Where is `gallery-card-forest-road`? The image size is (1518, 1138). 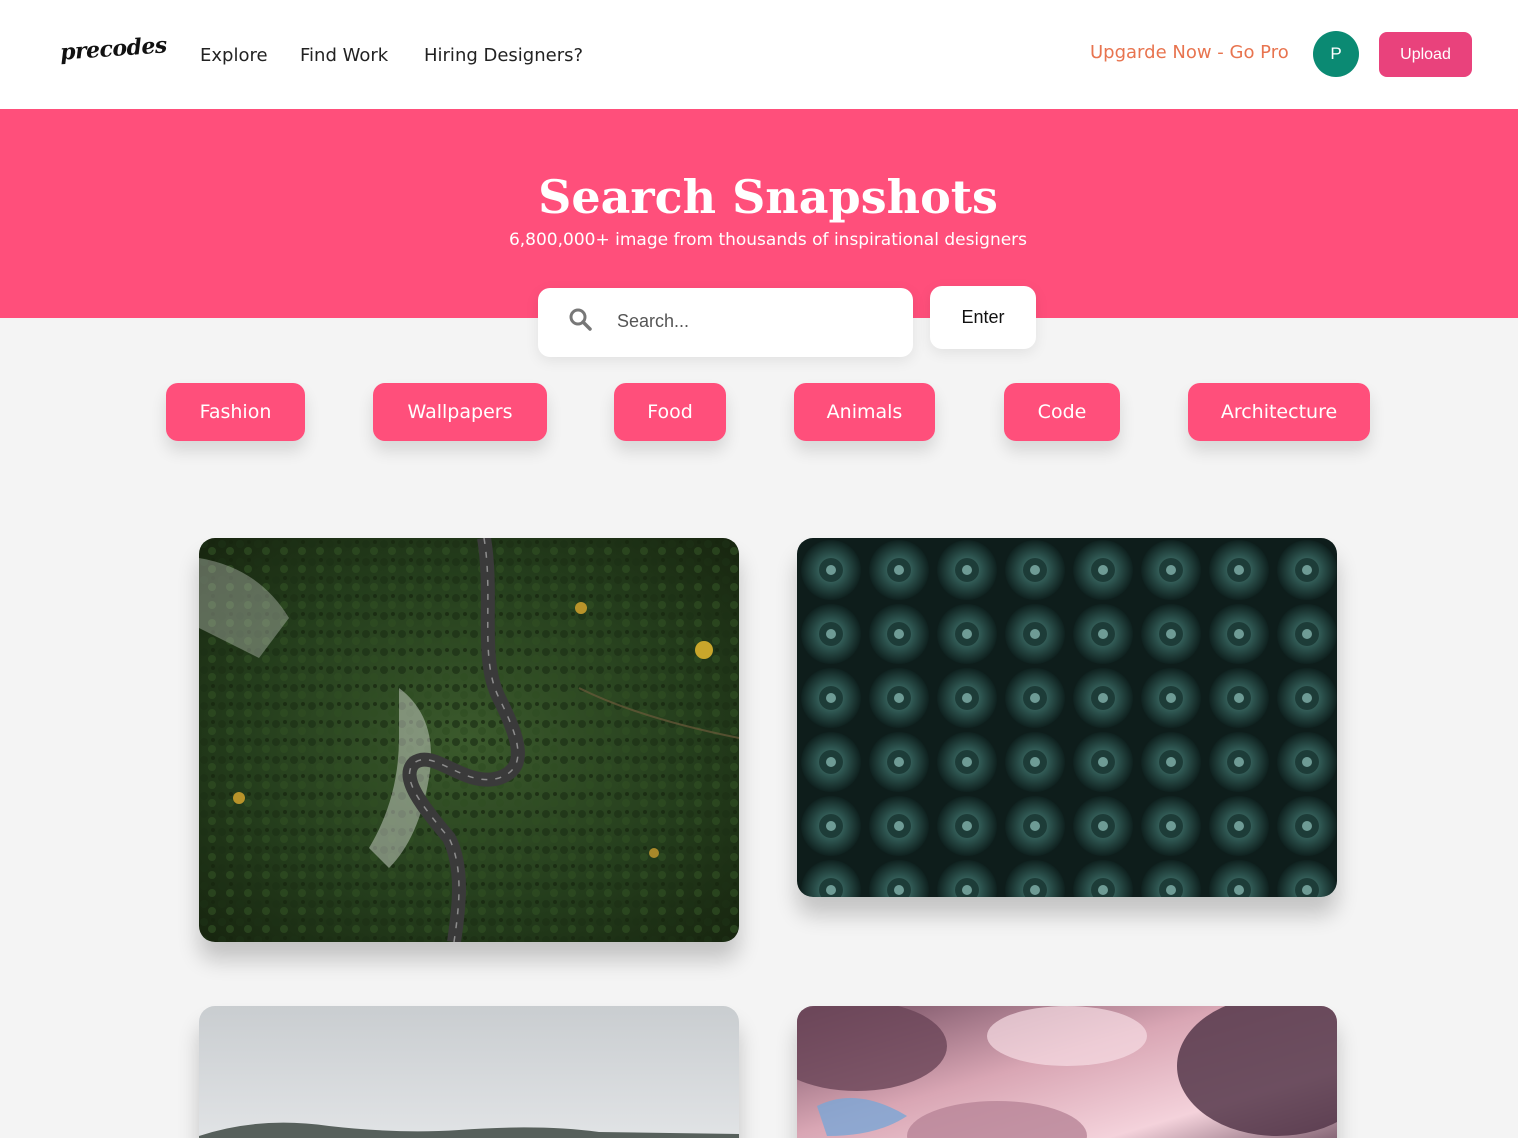
gallery-card-forest-road is located at coordinates (469, 740).